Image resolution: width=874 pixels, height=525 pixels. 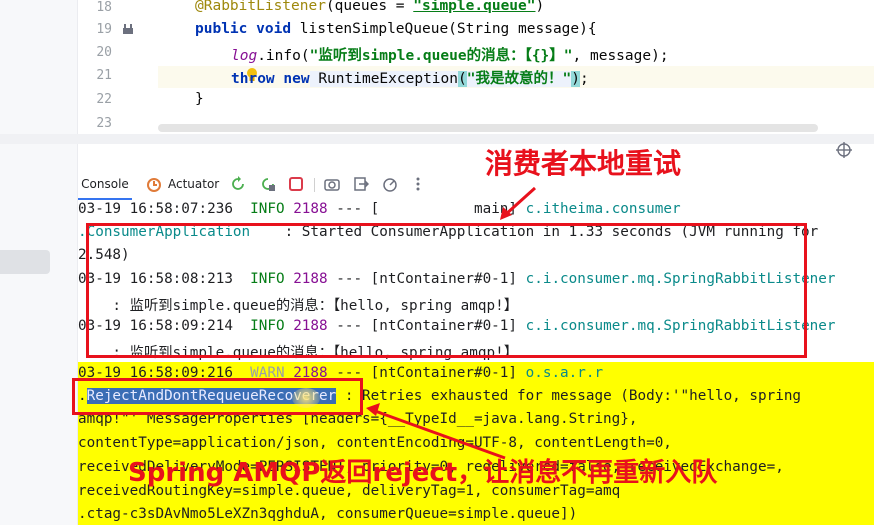 What do you see at coordinates (390, 184) in the screenshot?
I see `dashboard-icon` at bounding box center [390, 184].